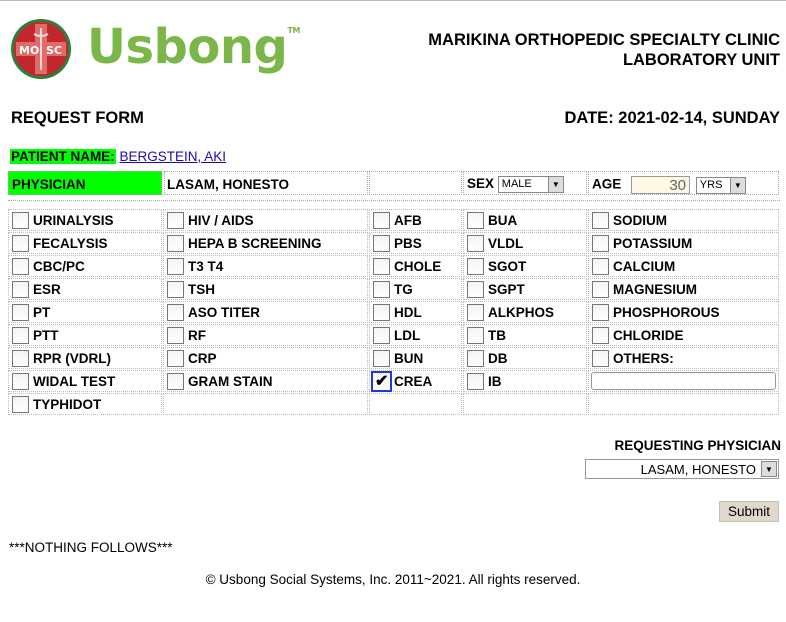 The height and width of the screenshot is (622, 786). I want to click on test-label: CRP, so click(202, 358).